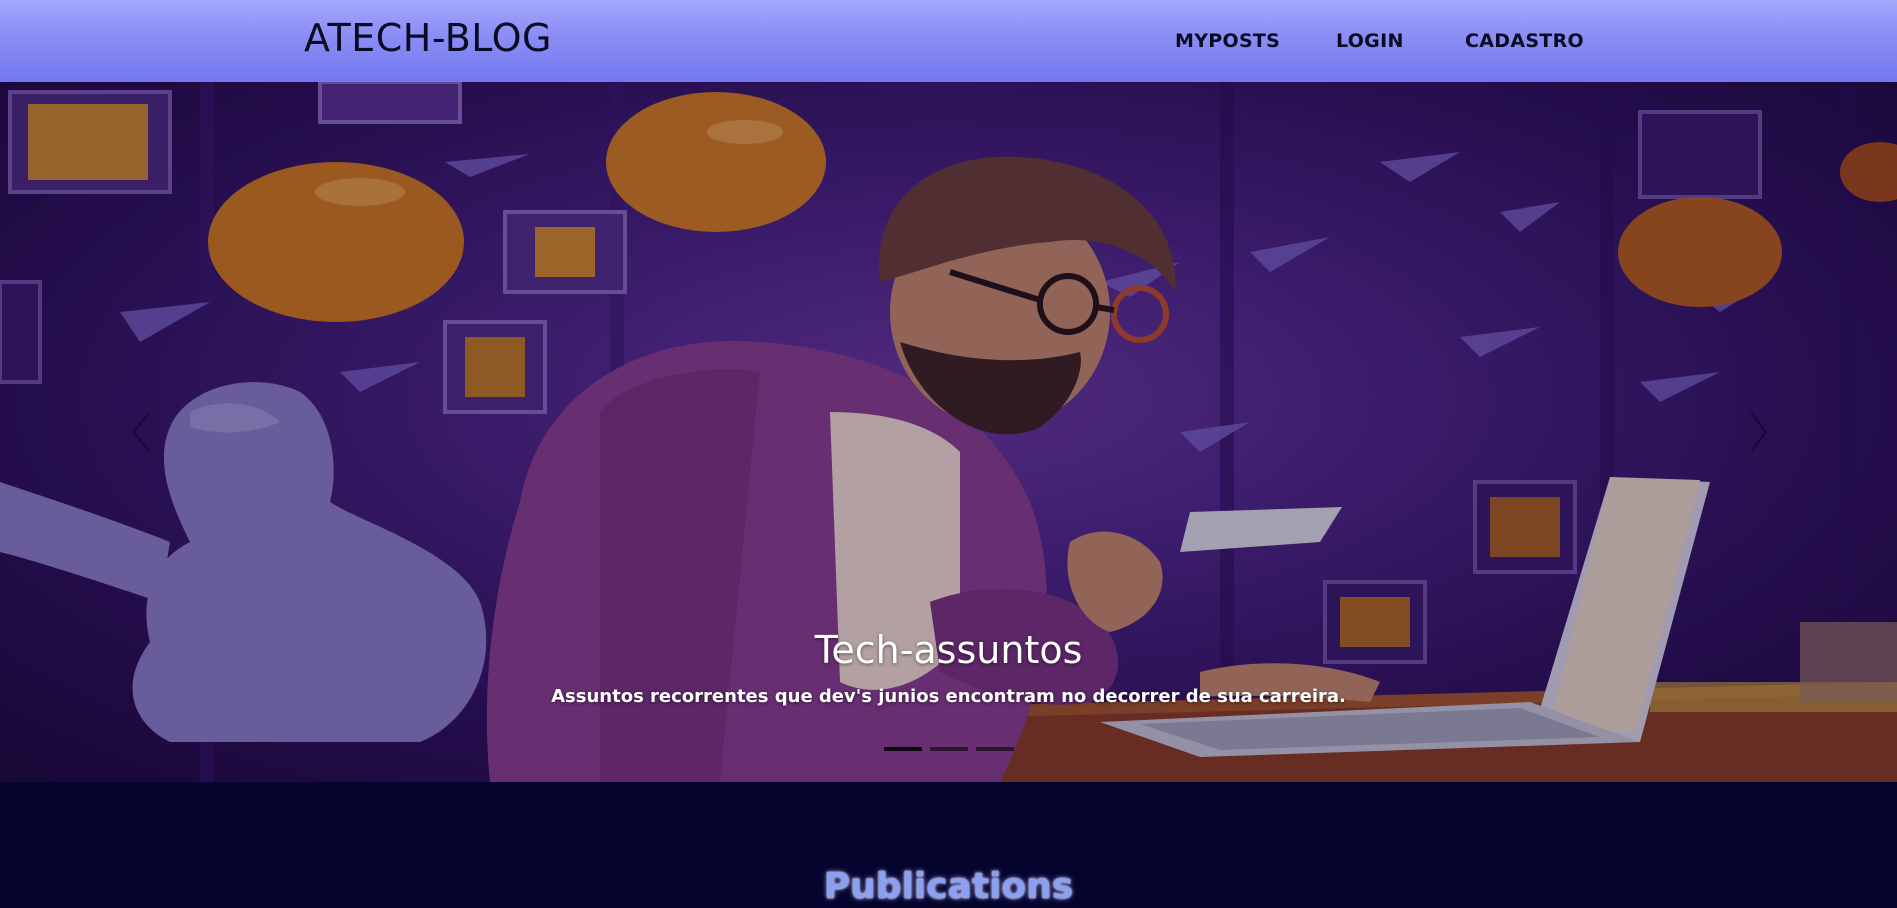 The height and width of the screenshot is (908, 1897). Describe the element at coordinates (948, 886) in the screenshot. I see `publications-heading: Publications` at that location.